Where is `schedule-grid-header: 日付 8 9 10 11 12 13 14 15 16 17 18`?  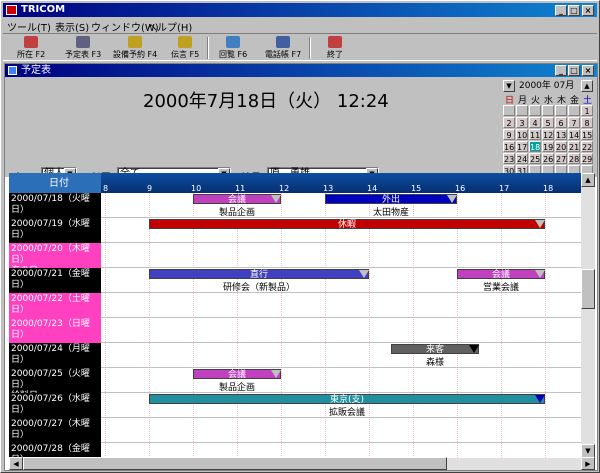 schedule-grid-header: 日付 8 9 10 11 12 13 14 15 16 17 18 is located at coordinates (295, 183).